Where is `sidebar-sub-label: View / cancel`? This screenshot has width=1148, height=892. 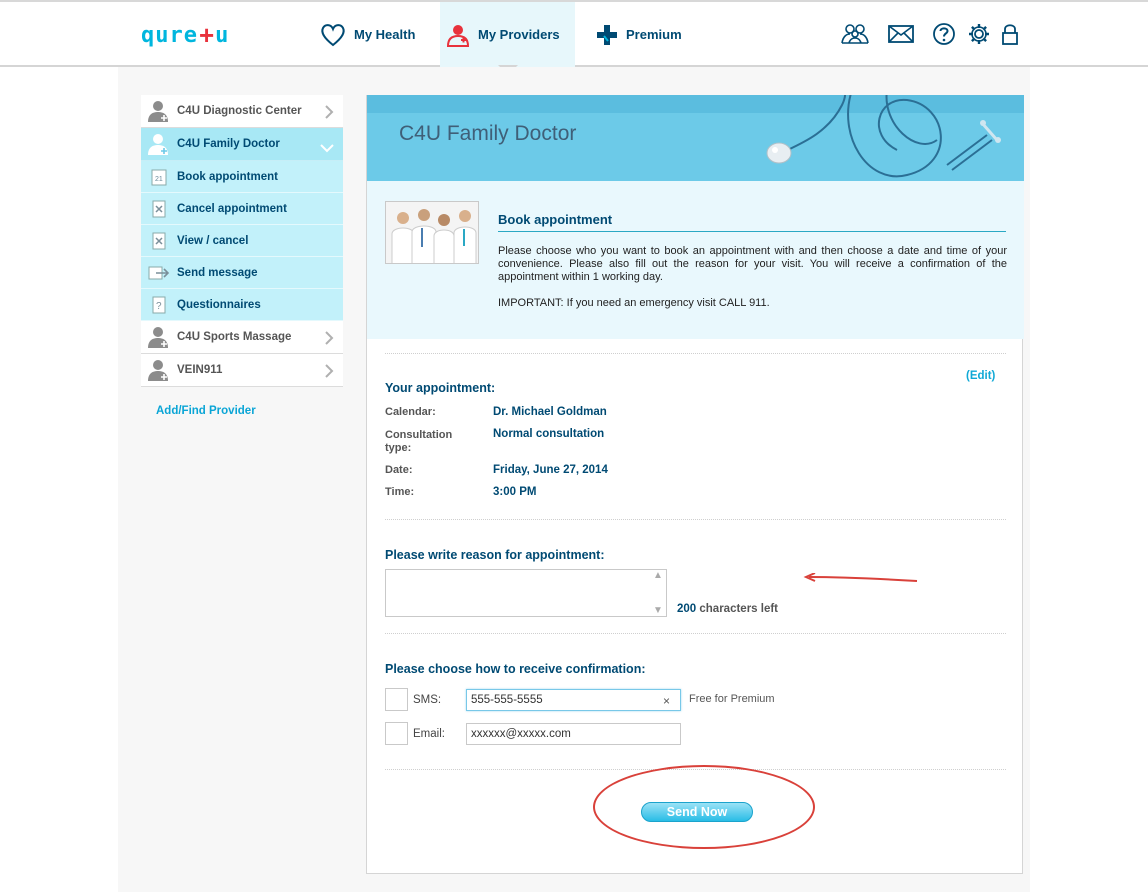
sidebar-sub-label: View / cancel is located at coordinates (213, 240).